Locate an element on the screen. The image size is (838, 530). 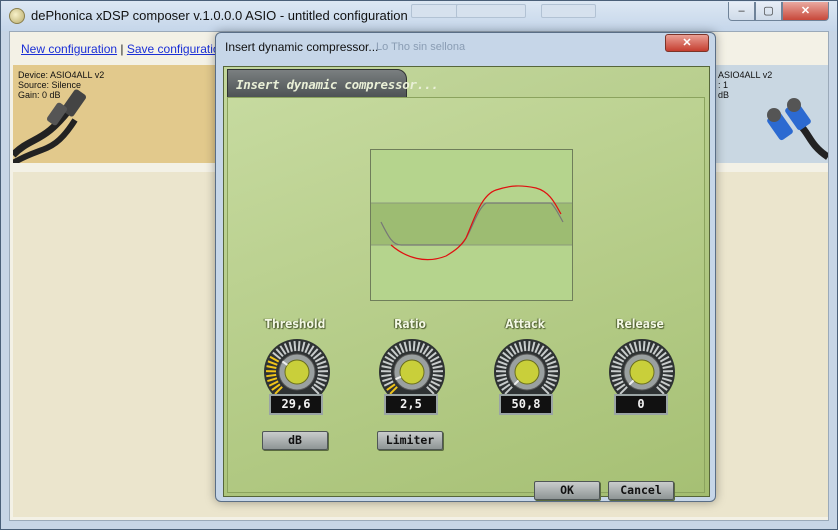
ok-button: OK is located at coordinates (567, 490).